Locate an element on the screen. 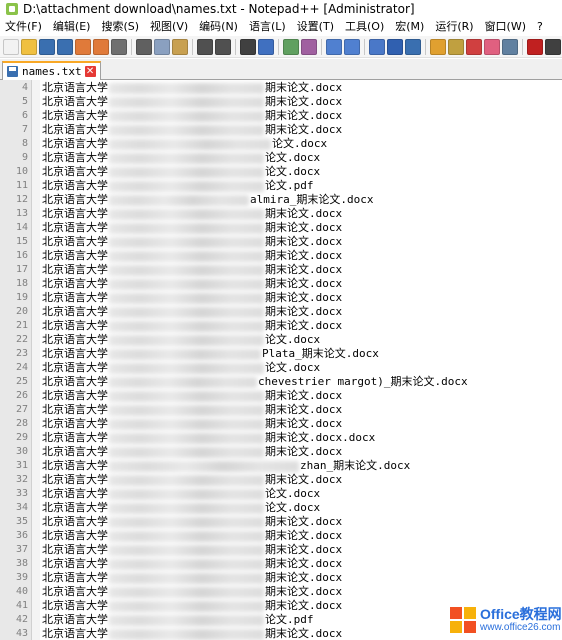 The width and height of the screenshot is (562, 640). paste-icon is located at coordinates (180, 46).